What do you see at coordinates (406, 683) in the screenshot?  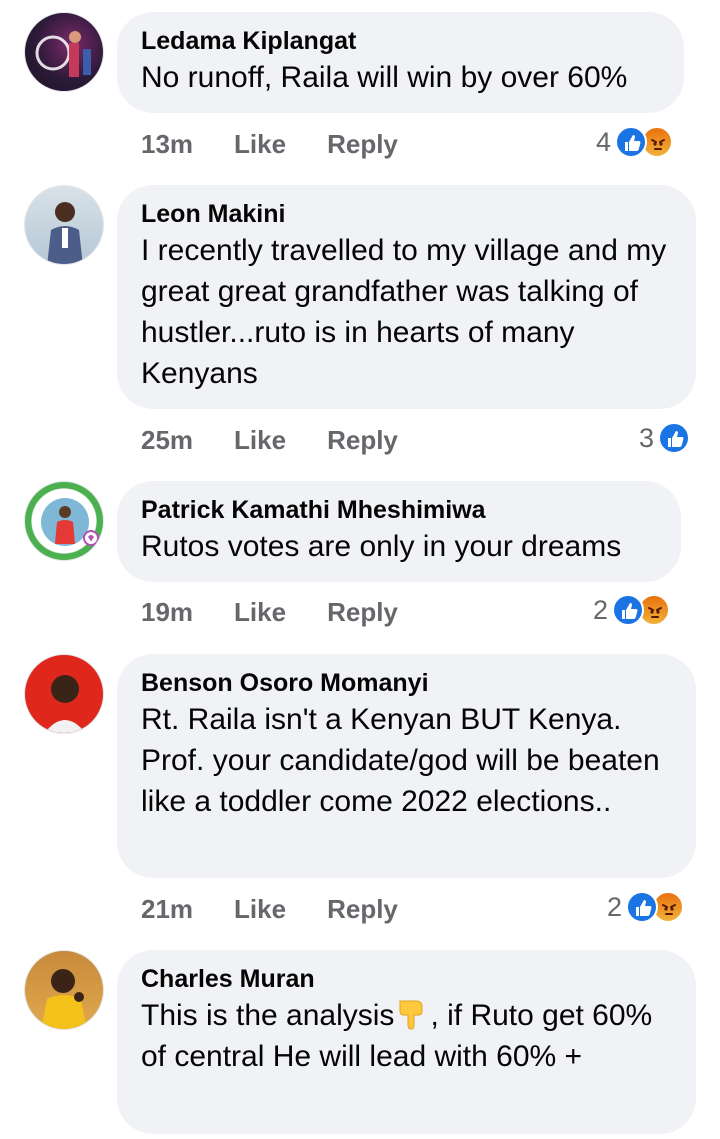 I see `comment-author: Benson Osoro Momanyi` at bounding box center [406, 683].